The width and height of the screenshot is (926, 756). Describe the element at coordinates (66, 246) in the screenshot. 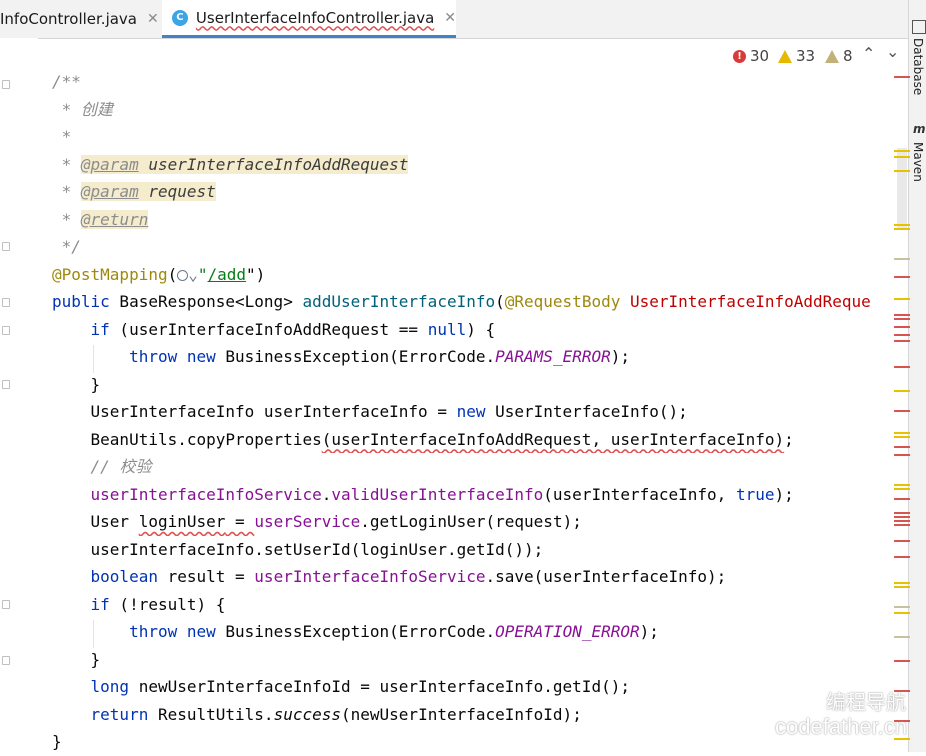

I see `code-line: */` at that location.